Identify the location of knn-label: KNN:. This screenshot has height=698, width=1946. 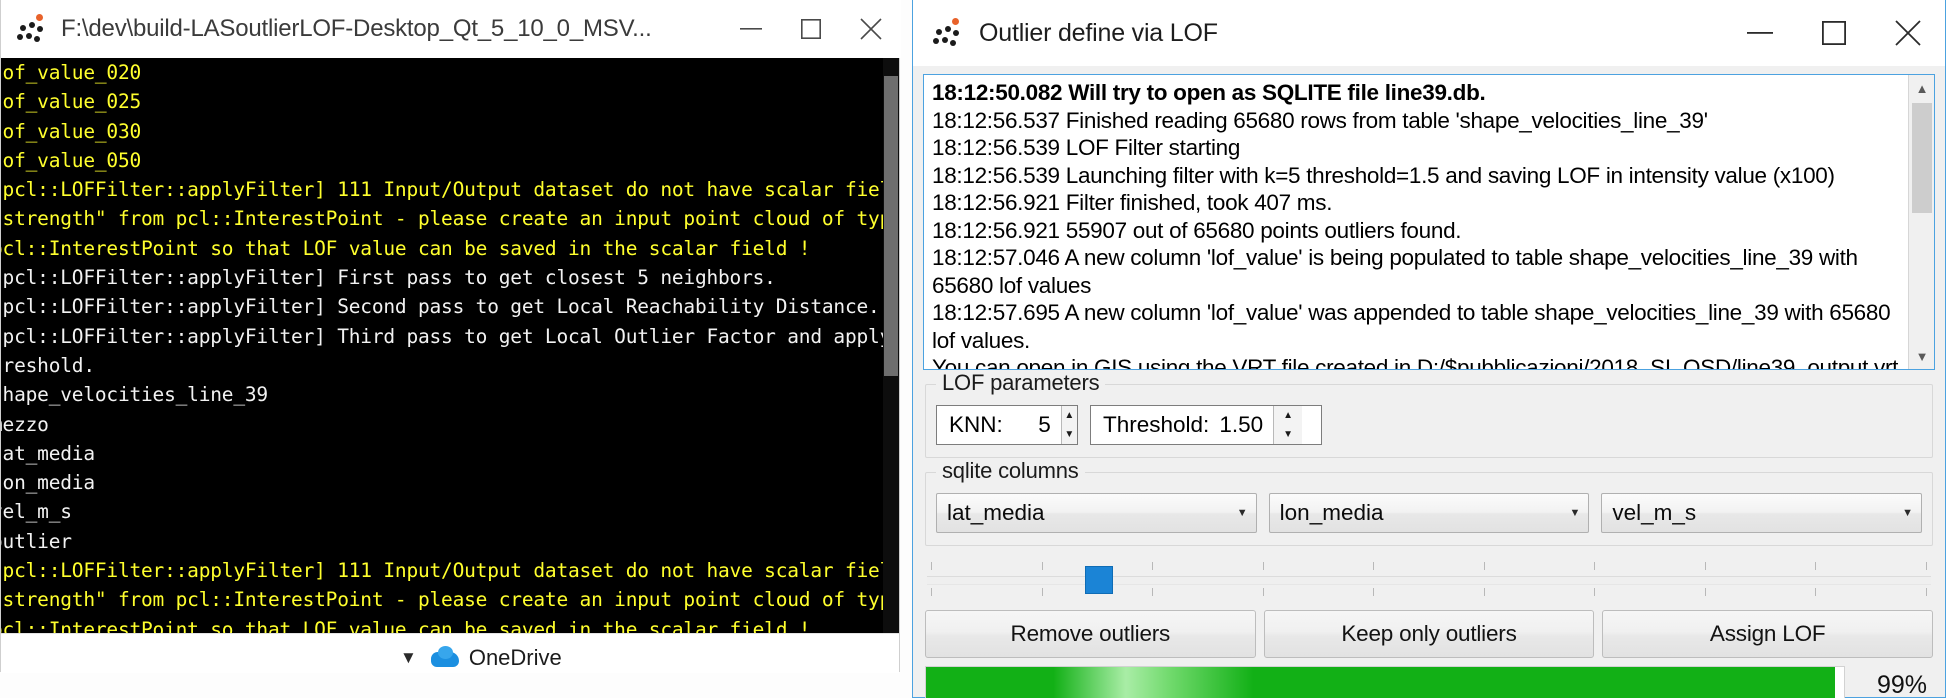
(976, 424).